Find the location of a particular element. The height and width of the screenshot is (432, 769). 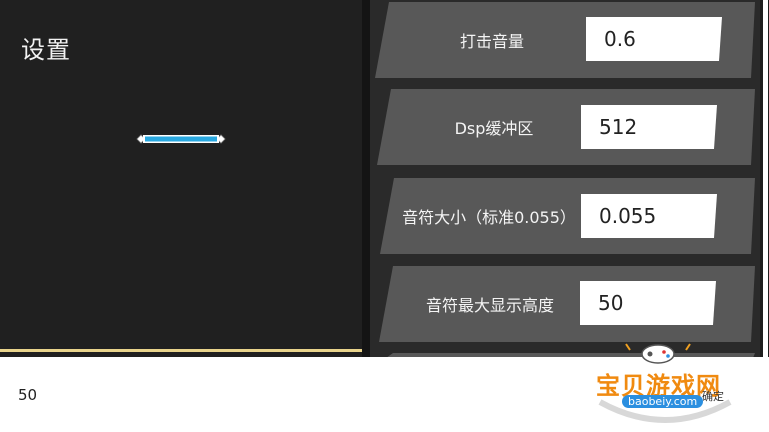

note-preview is located at coordinates (181, 138).